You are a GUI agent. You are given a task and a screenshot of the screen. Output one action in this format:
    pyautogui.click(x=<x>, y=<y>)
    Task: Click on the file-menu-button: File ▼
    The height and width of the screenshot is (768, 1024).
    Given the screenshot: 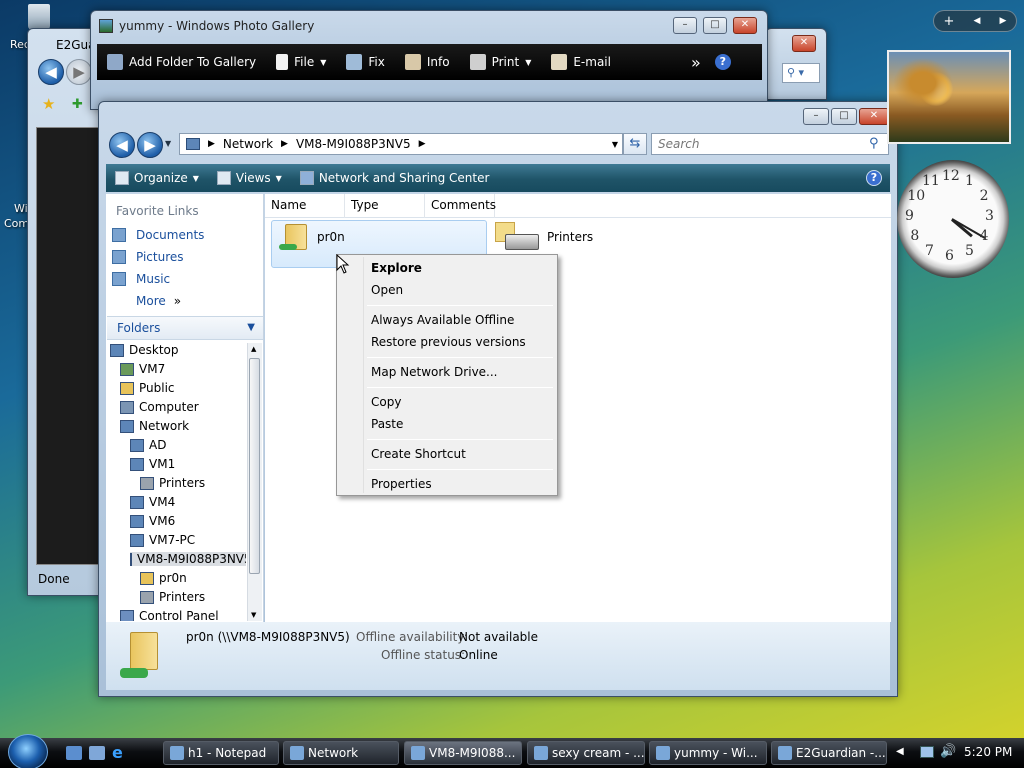 What is the action you would take?
    pyautogui.click(x=301, y=62)
    